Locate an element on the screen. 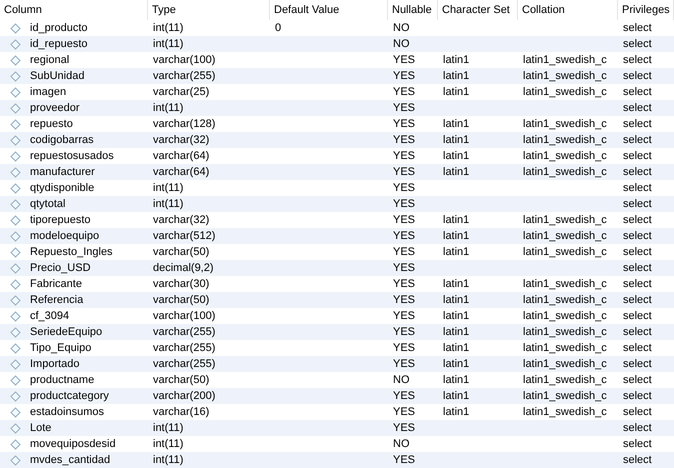  column-name: Lote is located at coordinates (41, 428).